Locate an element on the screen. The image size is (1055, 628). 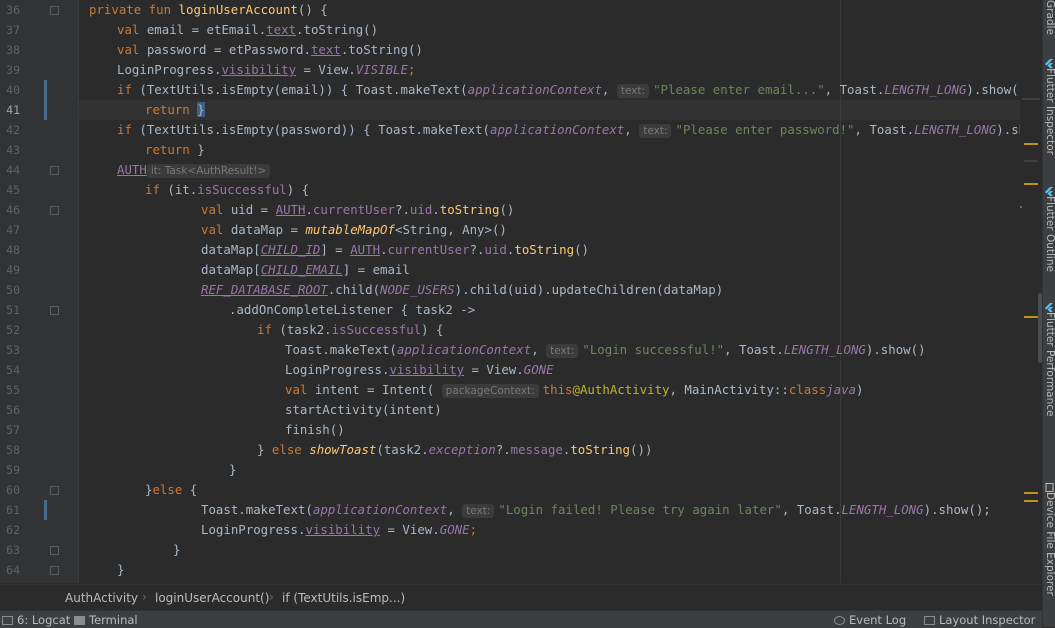
code-line-43: return } is located at coordinates (175, 150).